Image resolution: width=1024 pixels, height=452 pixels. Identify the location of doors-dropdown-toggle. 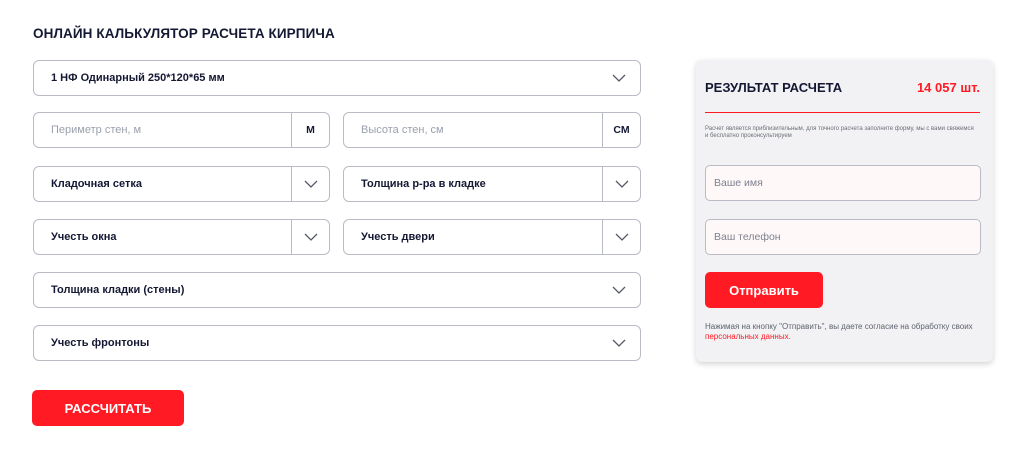
(621, 237).